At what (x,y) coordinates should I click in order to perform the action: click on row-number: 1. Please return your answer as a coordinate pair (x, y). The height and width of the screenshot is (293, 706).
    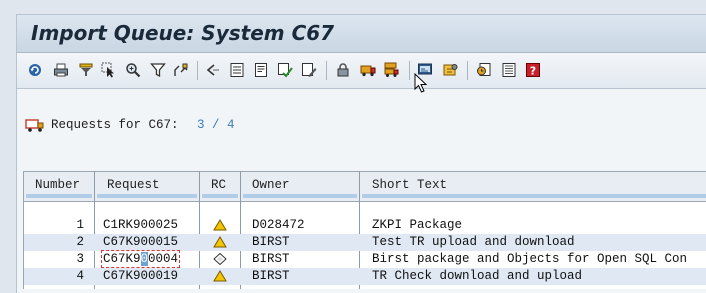
    Looking at the image, I should click on (80, 225).